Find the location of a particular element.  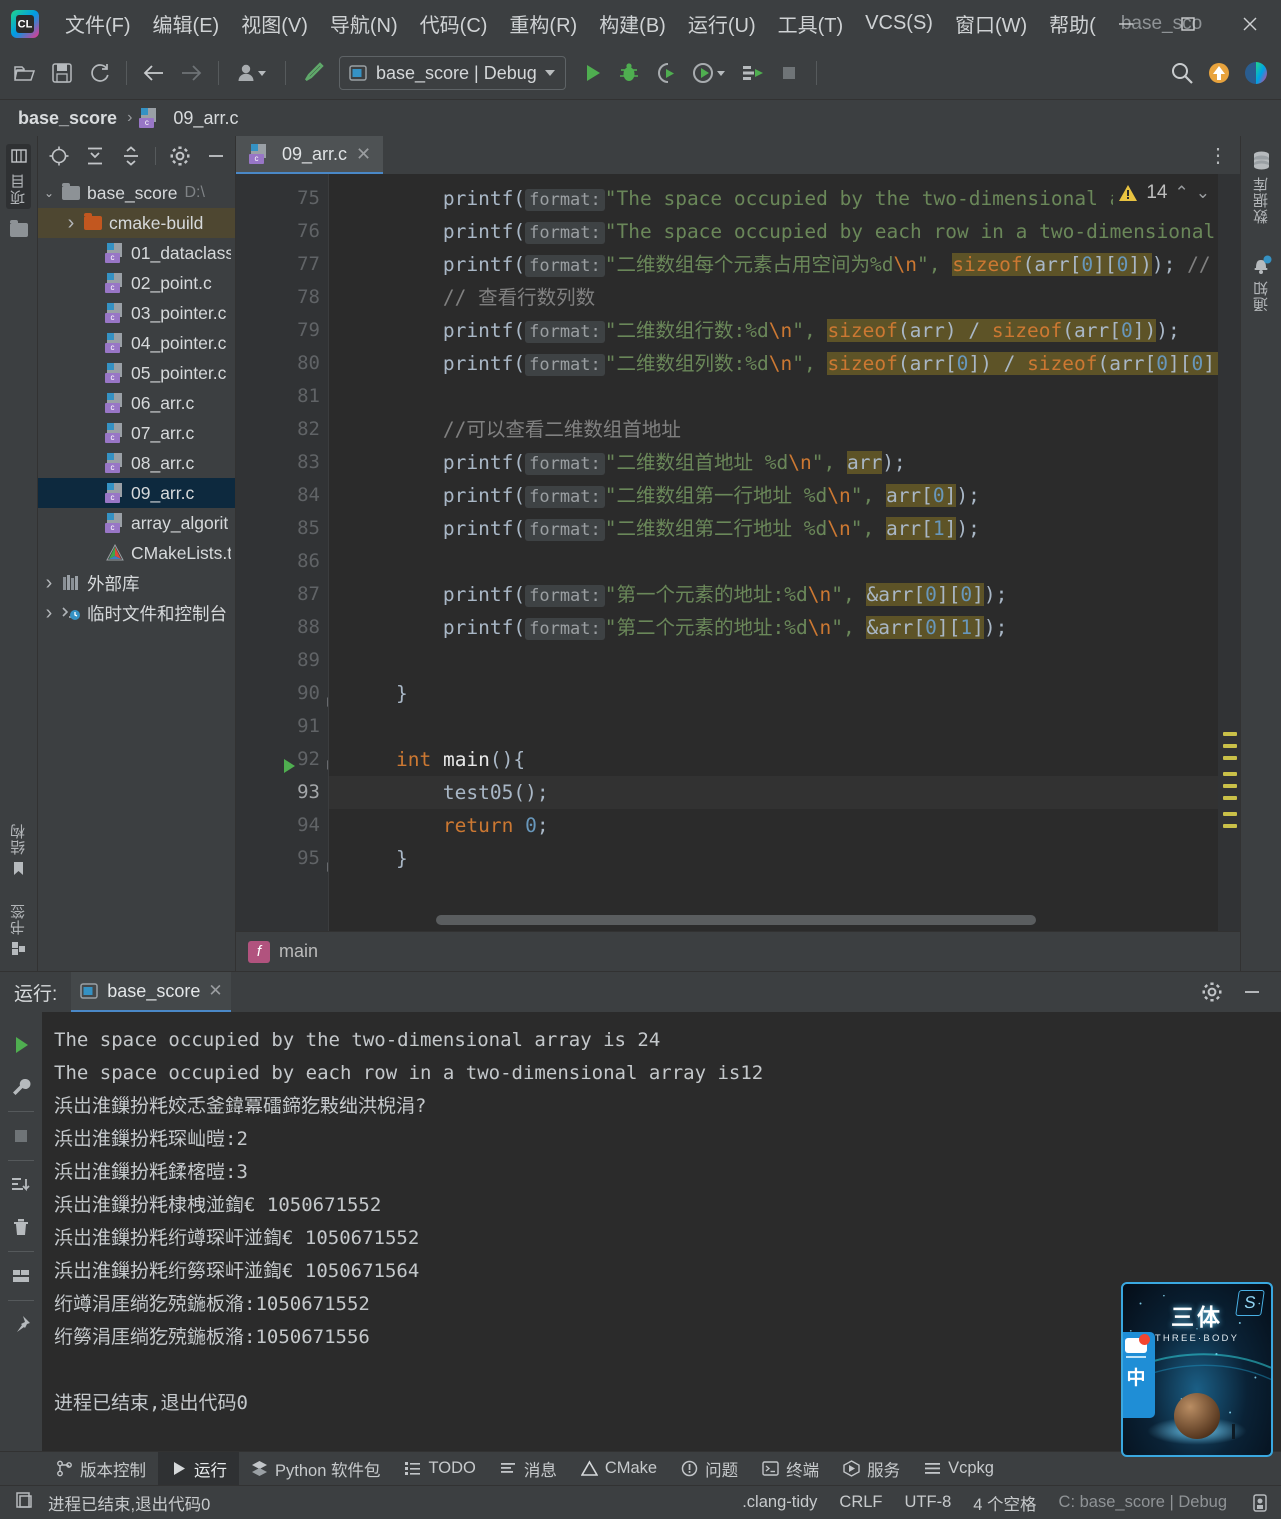

tree-node: › 外部库 is located at coordinates (136, 583).